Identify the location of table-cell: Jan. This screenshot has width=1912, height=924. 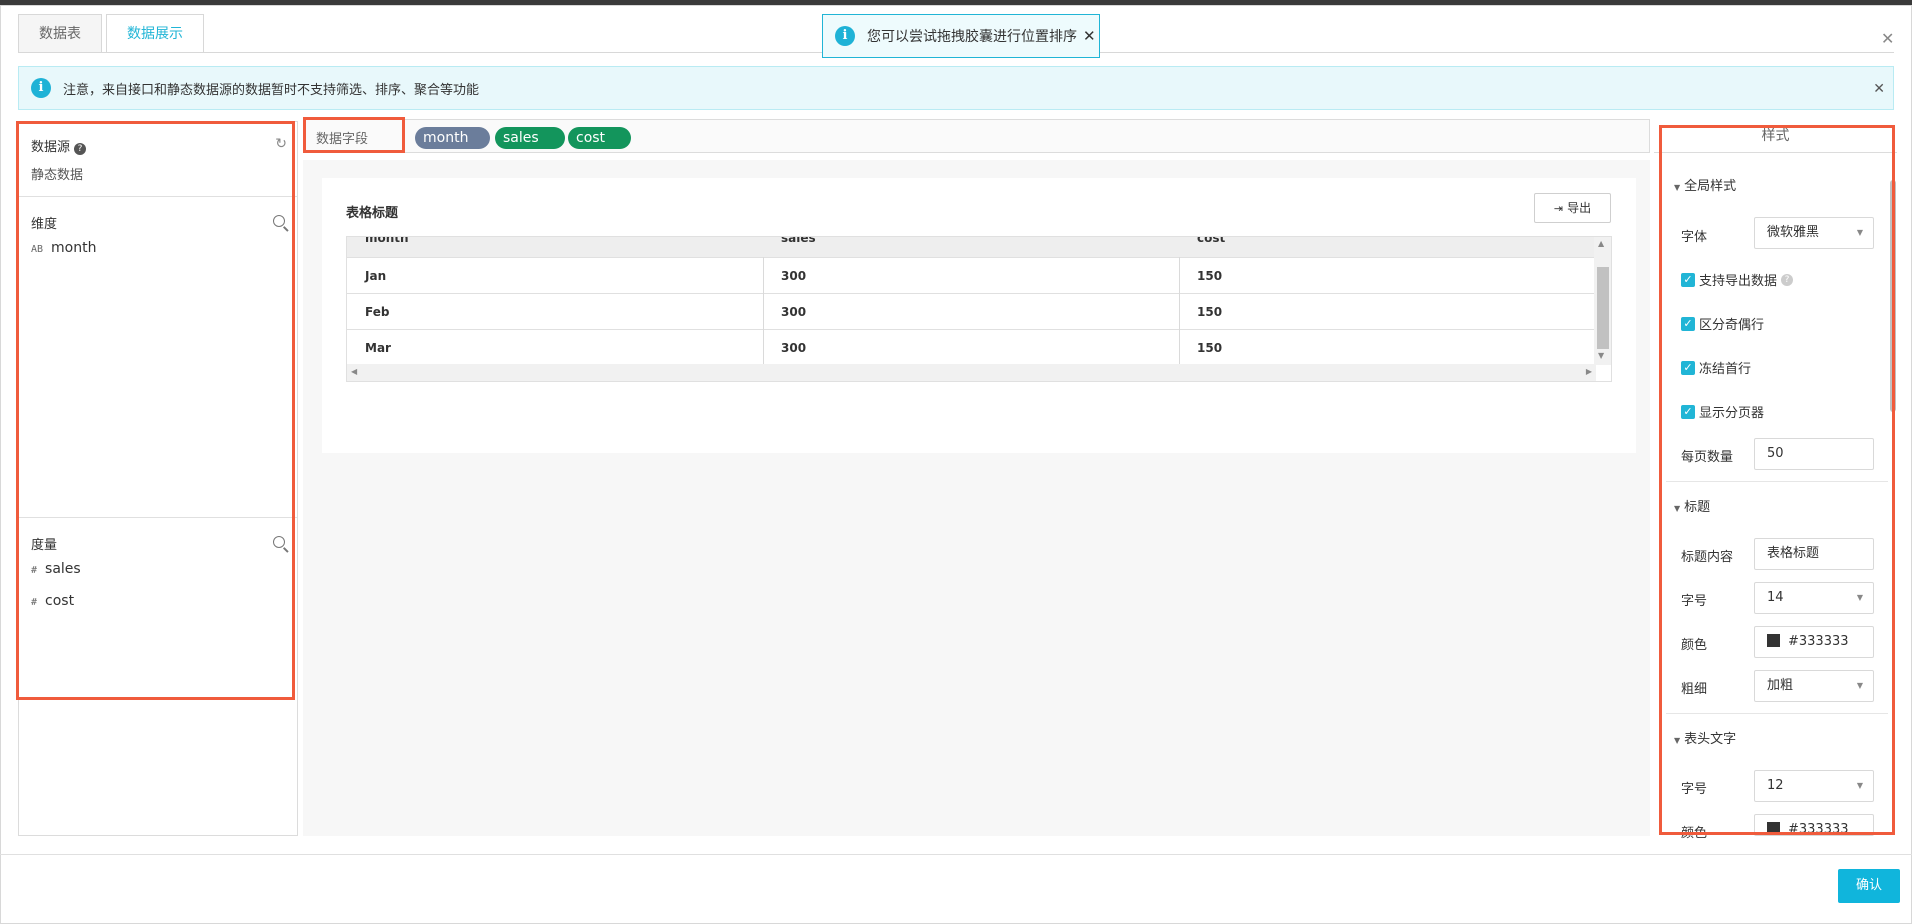
(376, 276).